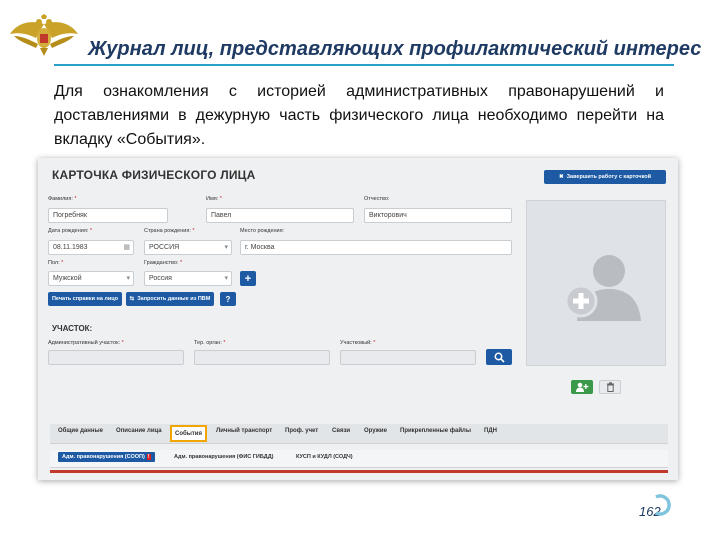 The width and height of the screenshot is (720, 540). What do you see at coordinates (148, 457) in the screenshot?
I see `alert-badge: !` at bounding box center [148, 457].